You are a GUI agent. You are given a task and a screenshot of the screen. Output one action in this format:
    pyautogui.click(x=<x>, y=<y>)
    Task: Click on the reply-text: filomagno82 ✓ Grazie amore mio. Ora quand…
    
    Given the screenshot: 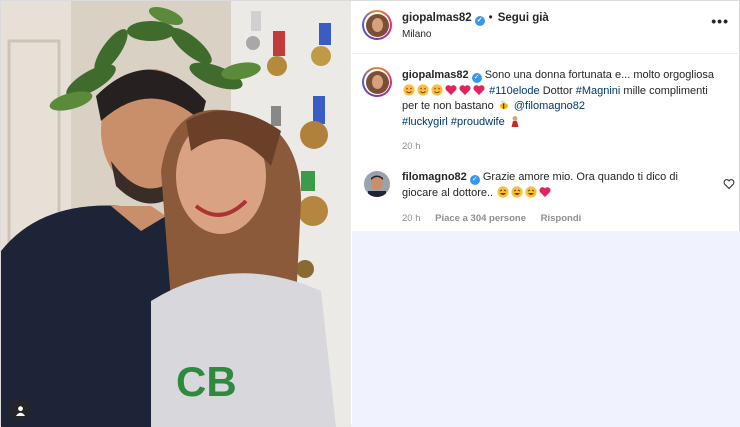 What is the action you would take?
    pyautogui.click(x=559, y=185)
    